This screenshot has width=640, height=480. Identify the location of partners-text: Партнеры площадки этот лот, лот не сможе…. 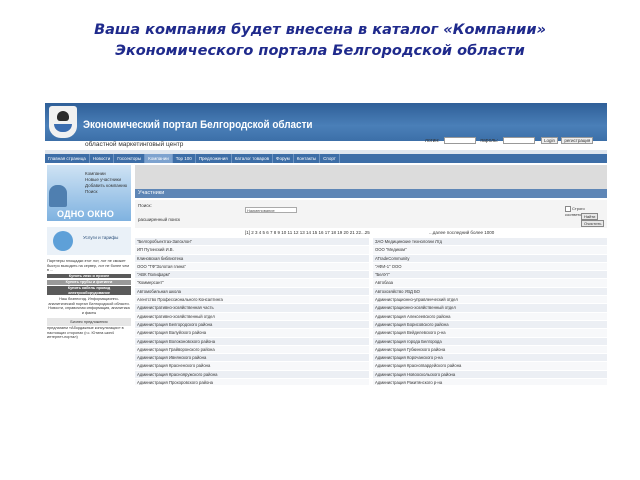
(88, 266).